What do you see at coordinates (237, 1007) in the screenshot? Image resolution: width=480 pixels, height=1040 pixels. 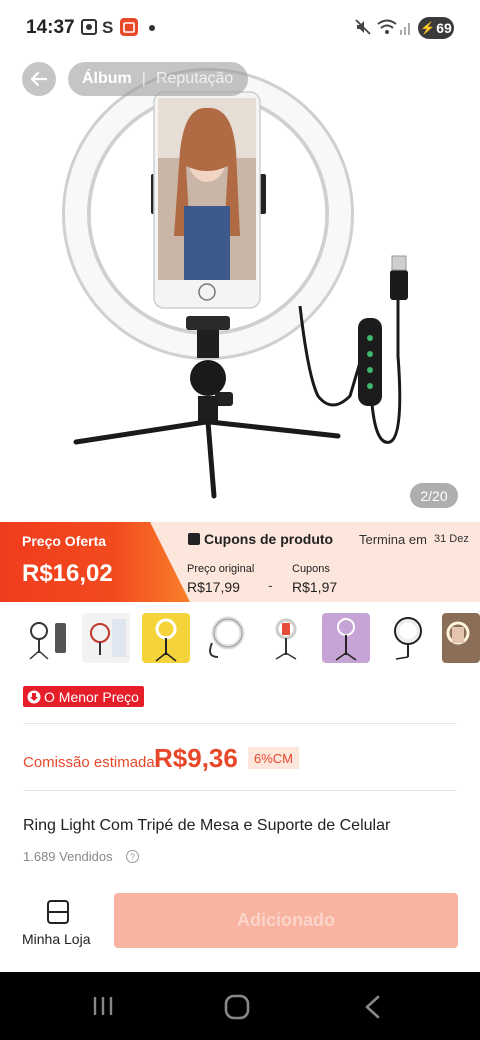 I see `home-icon` at bounding box center [237, 1007].